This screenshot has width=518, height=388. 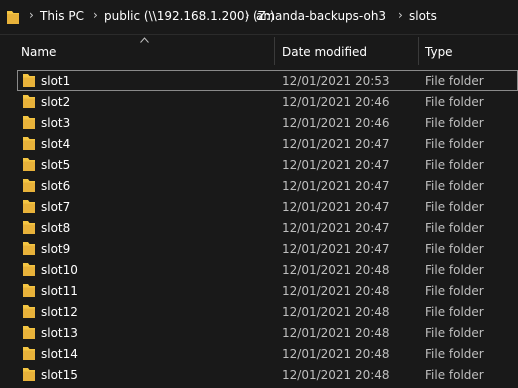 I want to click on list-item: slot4 12/01/2021 20:47 File folder, so click(x=267, y=143).